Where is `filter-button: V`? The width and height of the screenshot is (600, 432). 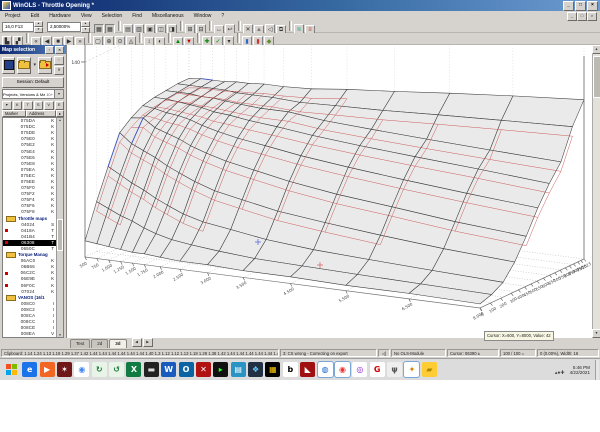
filter-button: V is located at coordinates (49, 105).